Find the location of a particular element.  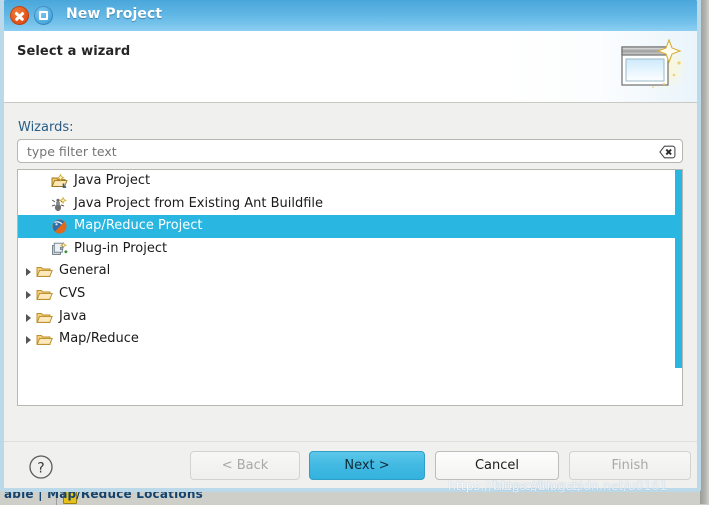

tree-row-label: General is located at coordinates (85, 271).